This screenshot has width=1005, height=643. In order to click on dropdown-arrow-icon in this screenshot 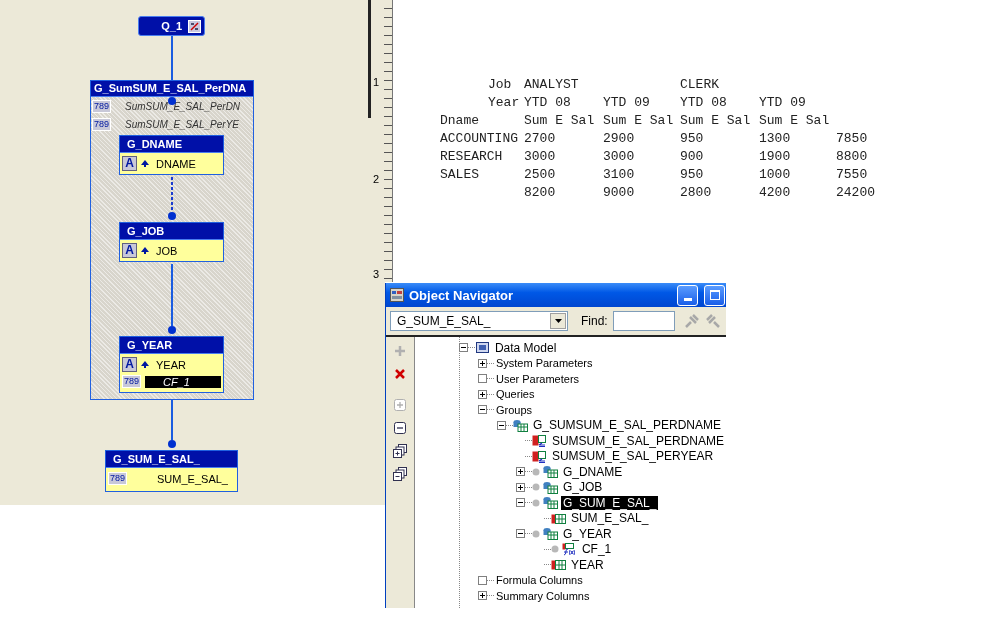, I will do `click(558, 321)`.